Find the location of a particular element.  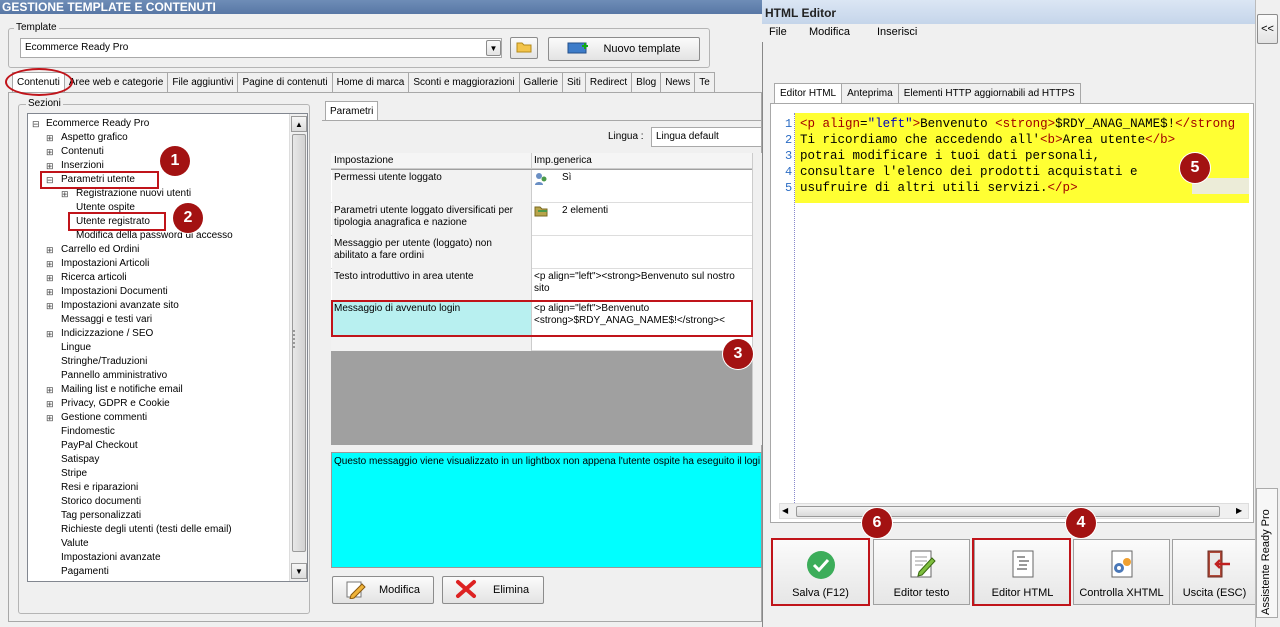

tree-item: Pannello amministrativo is located at coordinates (106, 376).